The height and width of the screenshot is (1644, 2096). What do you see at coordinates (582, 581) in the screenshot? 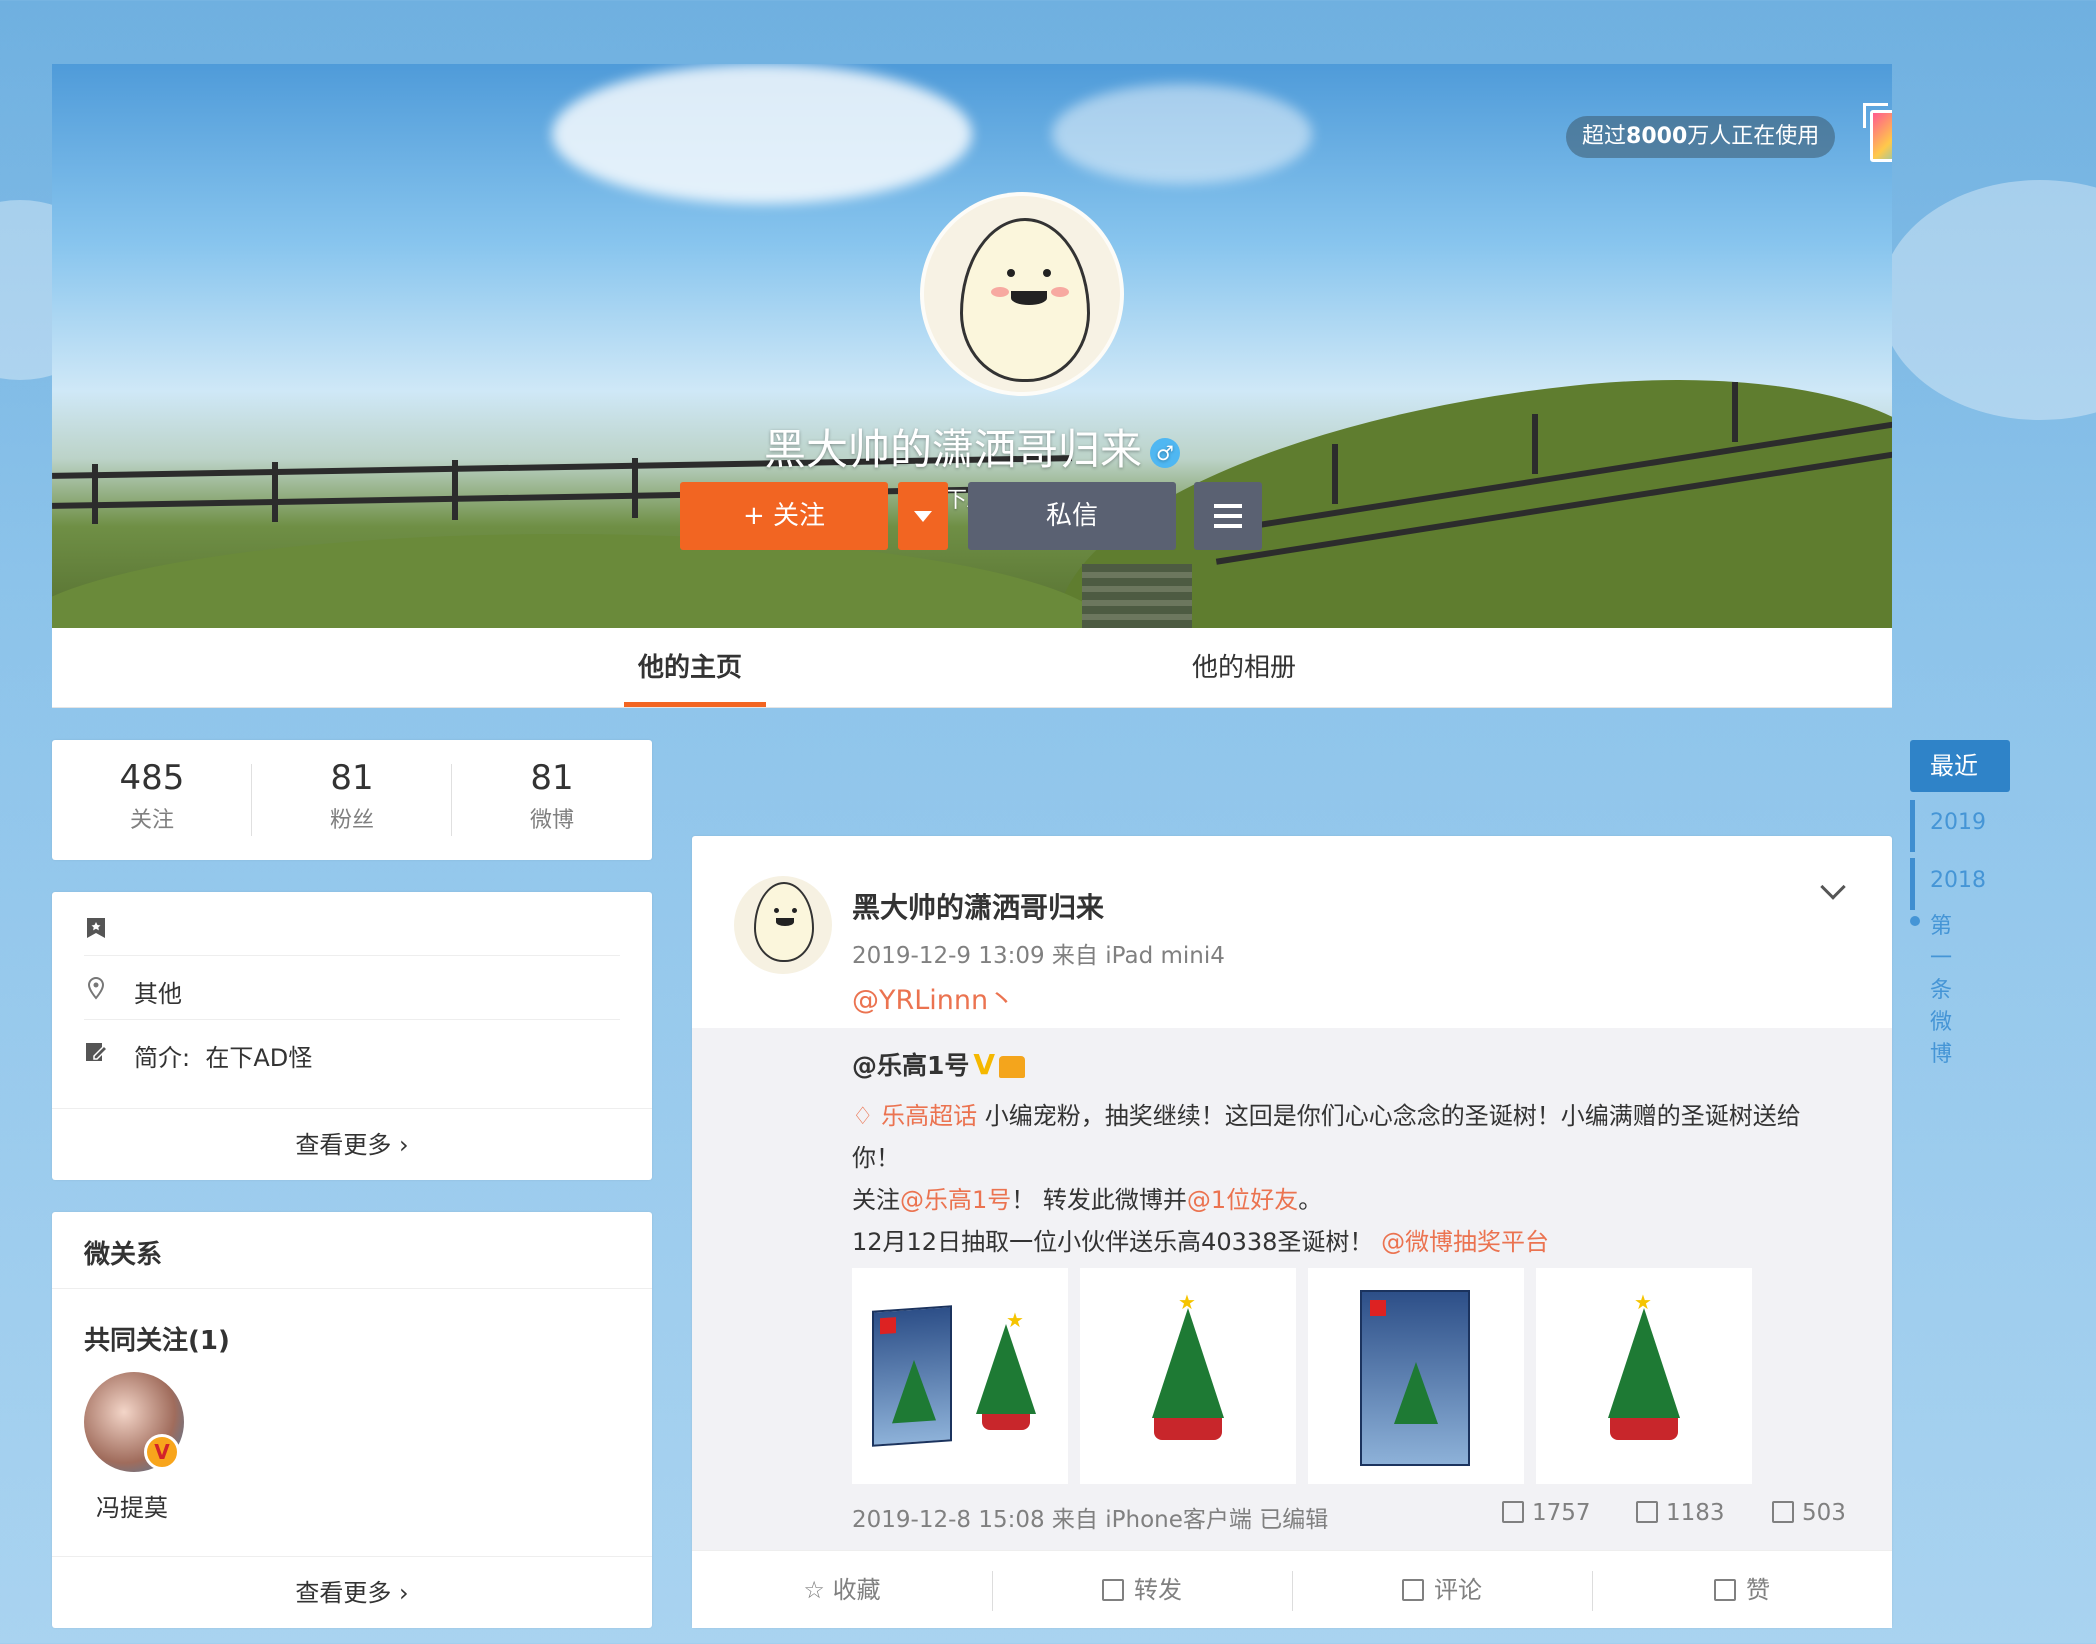
I see `cover-hill` at bounding box center [582, 581].